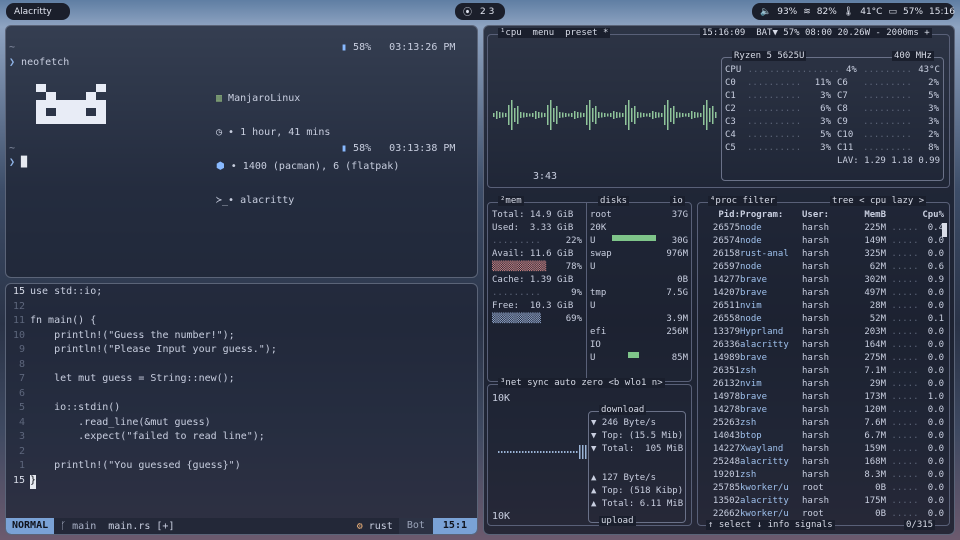 The height and width of the screenshot is (540, 960). Describe the element at coordinates (723, 201) in the screenshot. I see `proc-title: ⁴proc` at that location.